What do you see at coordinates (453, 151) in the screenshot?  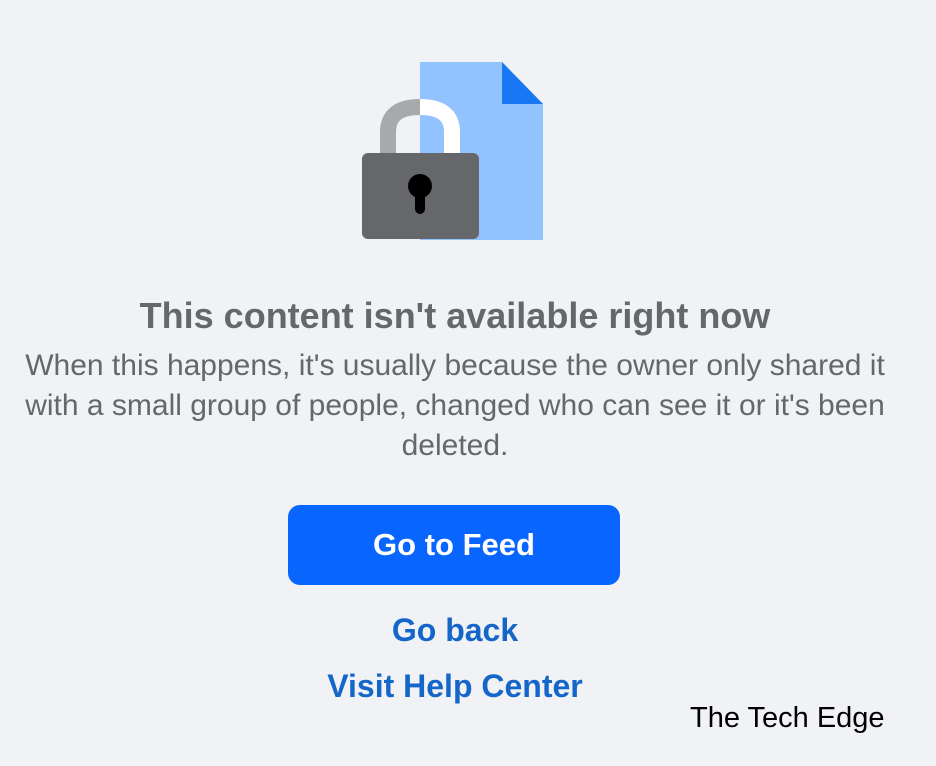 I see `locked-document-icon` at bounding box center [453, 151].